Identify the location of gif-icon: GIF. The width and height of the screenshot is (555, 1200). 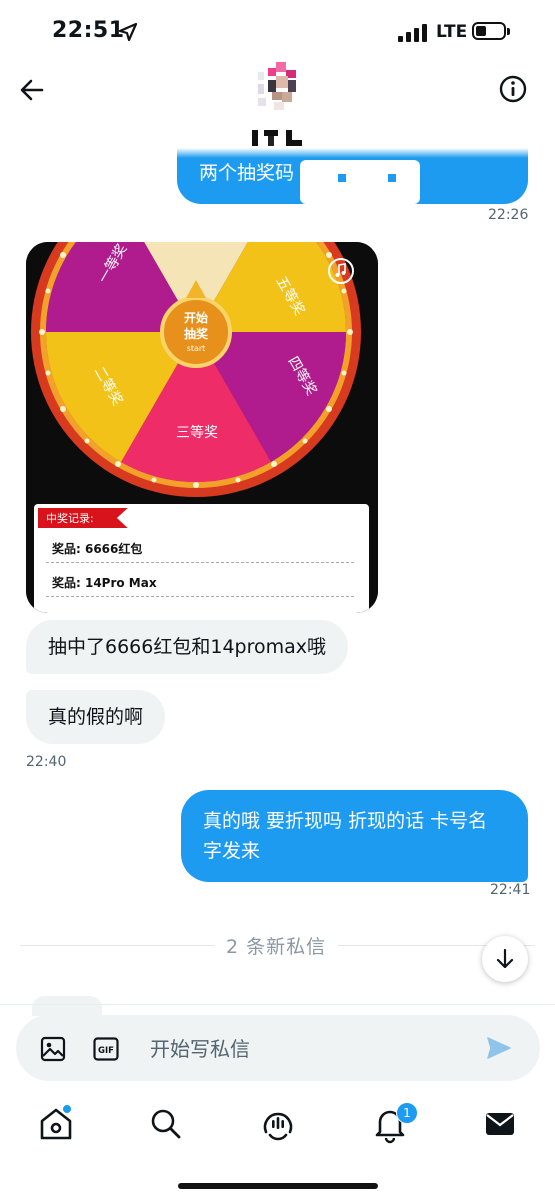
(106, 1049).